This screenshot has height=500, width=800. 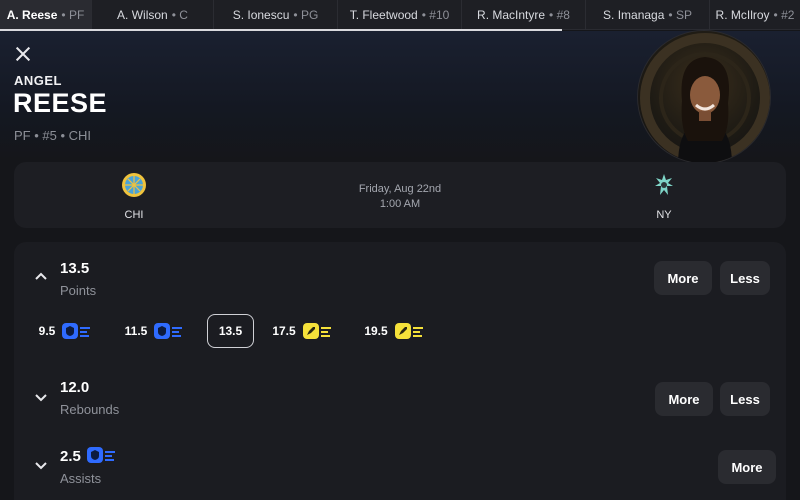 I want to click on player-last-name: REESE, so click(x=60, y=103).